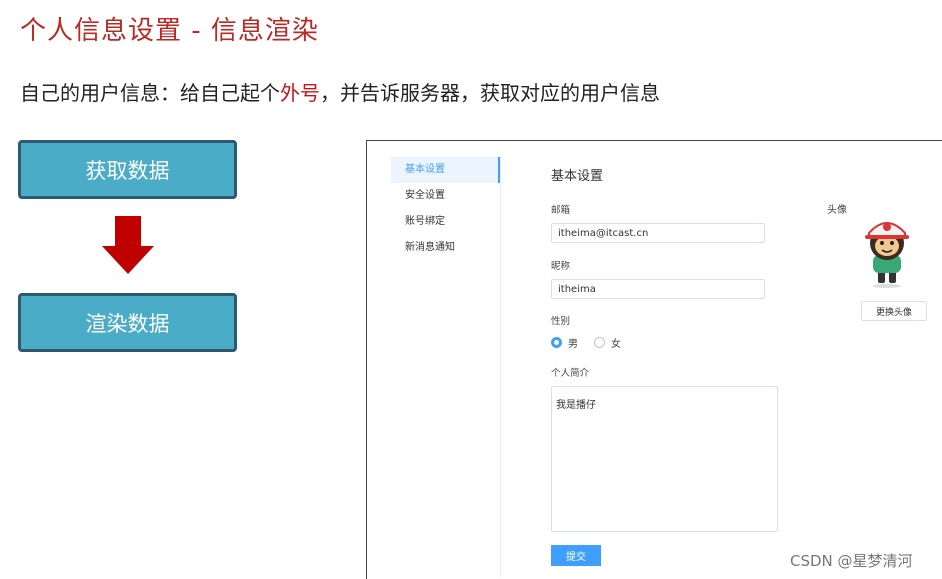 The height and width of the screenshot is (579, 942). I want to click on subtitle-text-post: ，并告诉服务器，获取对应的用户信息, so click(490, 93).